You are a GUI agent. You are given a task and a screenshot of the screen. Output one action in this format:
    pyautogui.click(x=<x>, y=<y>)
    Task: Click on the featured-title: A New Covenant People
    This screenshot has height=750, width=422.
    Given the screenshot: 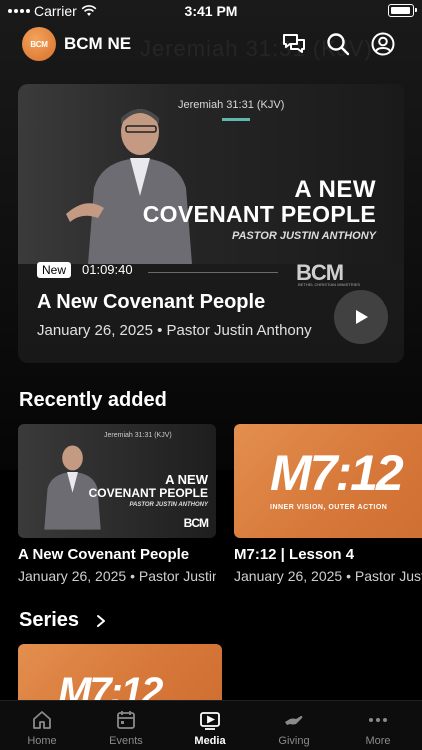 What is the action you would take?
    pyautogui.click(x=151, y=302)
    